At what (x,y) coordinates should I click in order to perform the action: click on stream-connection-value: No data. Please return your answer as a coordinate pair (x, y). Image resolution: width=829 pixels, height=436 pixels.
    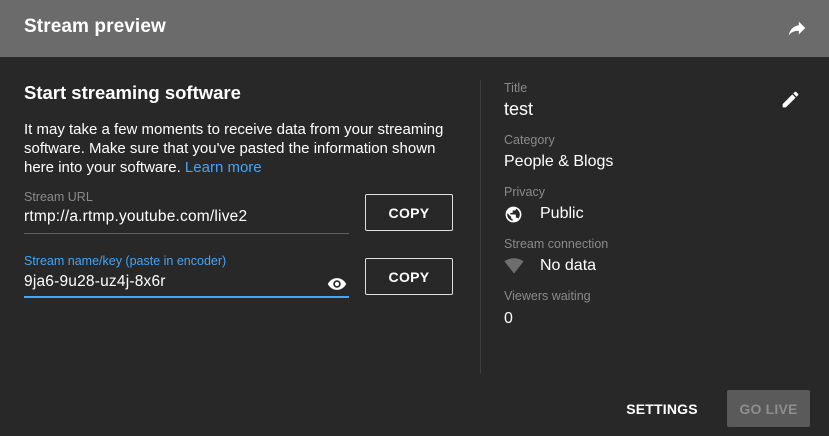
    Looking at the image, I should click on (568, 265).